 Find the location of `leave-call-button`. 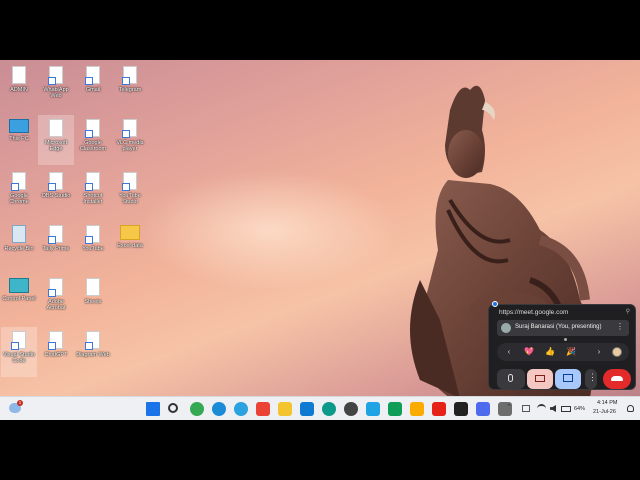

leave-call-button is located at coordinates (617, 379).